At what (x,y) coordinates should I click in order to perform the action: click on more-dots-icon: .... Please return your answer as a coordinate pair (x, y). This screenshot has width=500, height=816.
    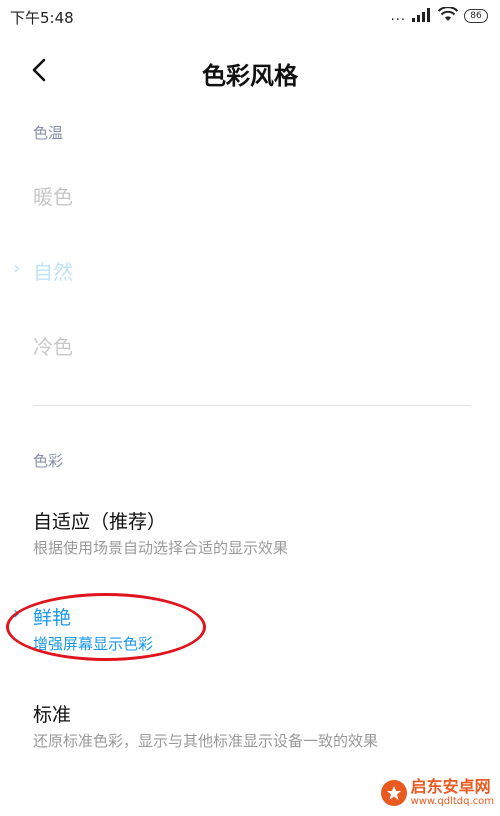
    Looking at the image, I should click on (398, 16).